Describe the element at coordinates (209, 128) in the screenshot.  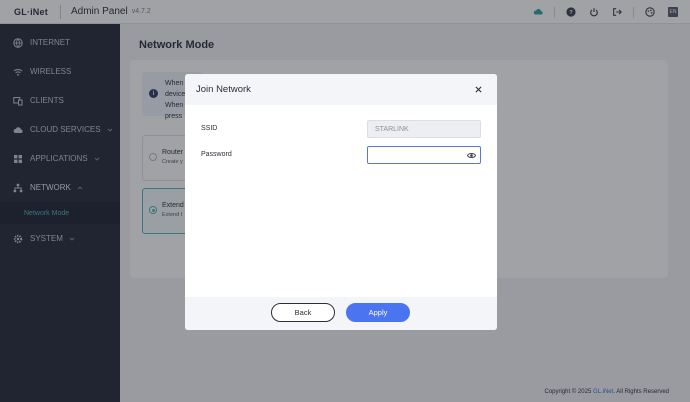
I see `ssid-label: SSID` at that location.